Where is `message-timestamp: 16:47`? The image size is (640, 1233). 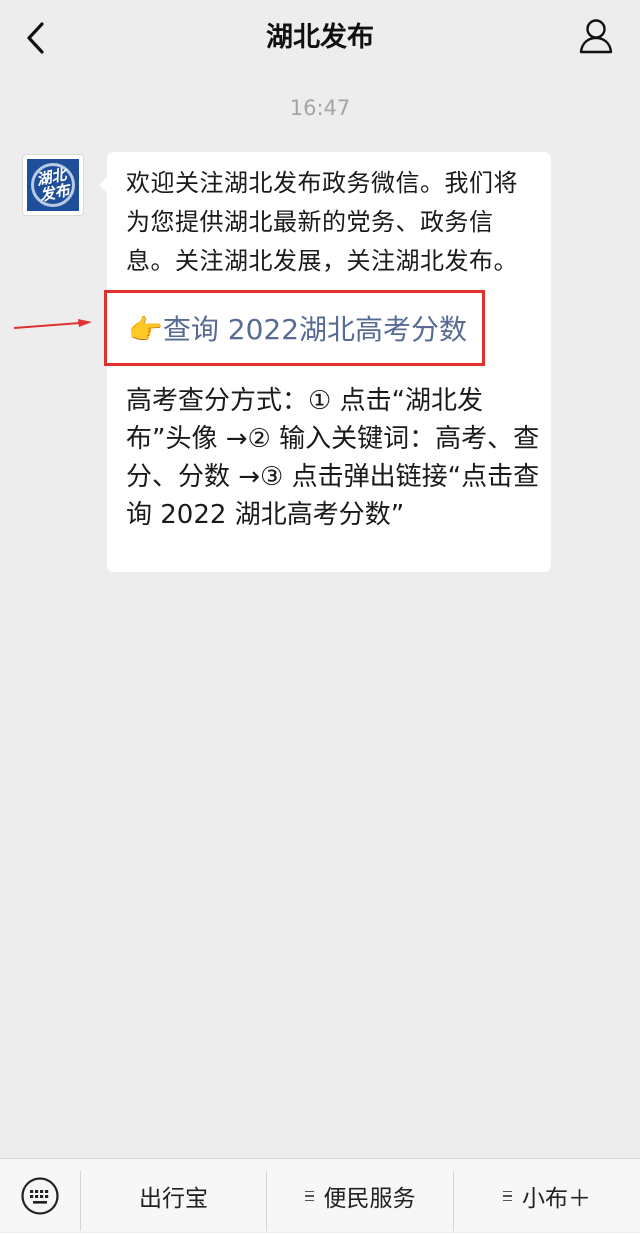
message-timestamp: 16:47 is located at coordinates (320, 108).